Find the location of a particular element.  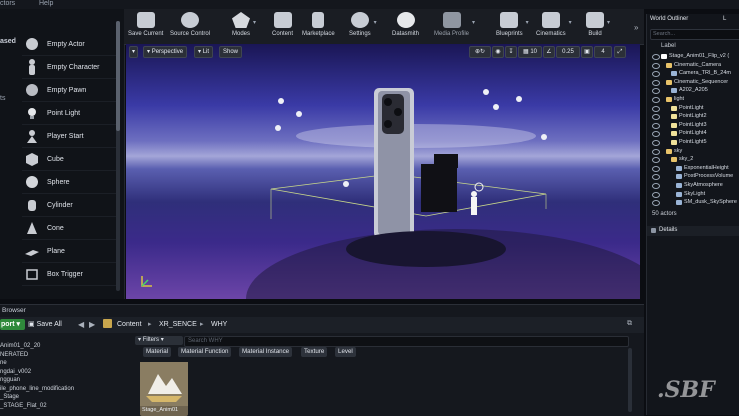

folder-tree-item: _STAGE_Flat_02 is located at coordinates (65, 406).